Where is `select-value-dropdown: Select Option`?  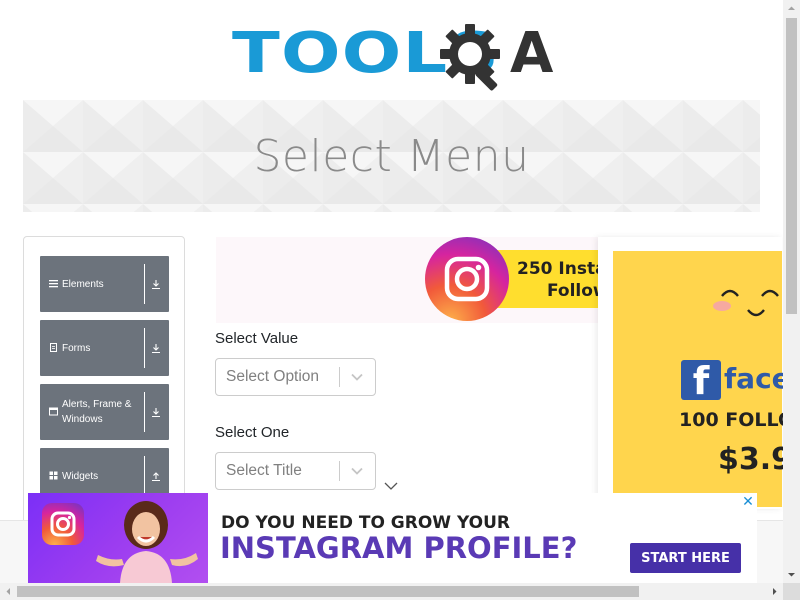
select-value-dropdown: Select Option is located at coordinates (295, 377).